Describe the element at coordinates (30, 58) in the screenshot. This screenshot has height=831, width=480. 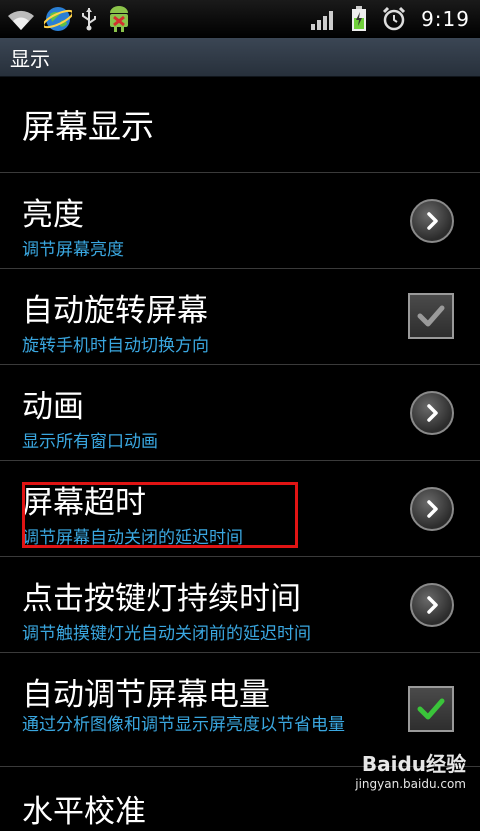
I see `page-title: 显示` at that location.